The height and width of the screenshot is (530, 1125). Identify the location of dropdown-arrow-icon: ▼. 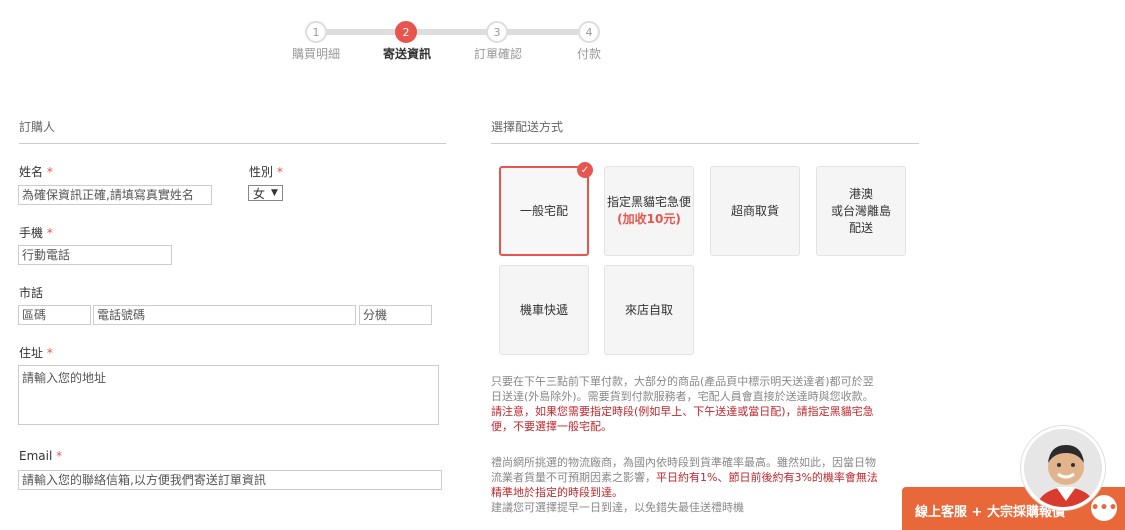
(274, 193).